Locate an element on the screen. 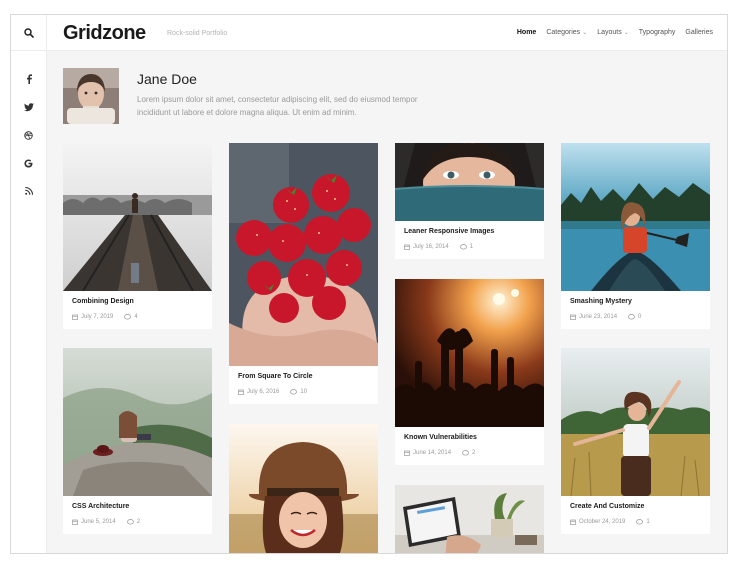 This screenshot has height=564, width=740. post-meta: June 23, 2014 0 is located at coordinates (635, 317).